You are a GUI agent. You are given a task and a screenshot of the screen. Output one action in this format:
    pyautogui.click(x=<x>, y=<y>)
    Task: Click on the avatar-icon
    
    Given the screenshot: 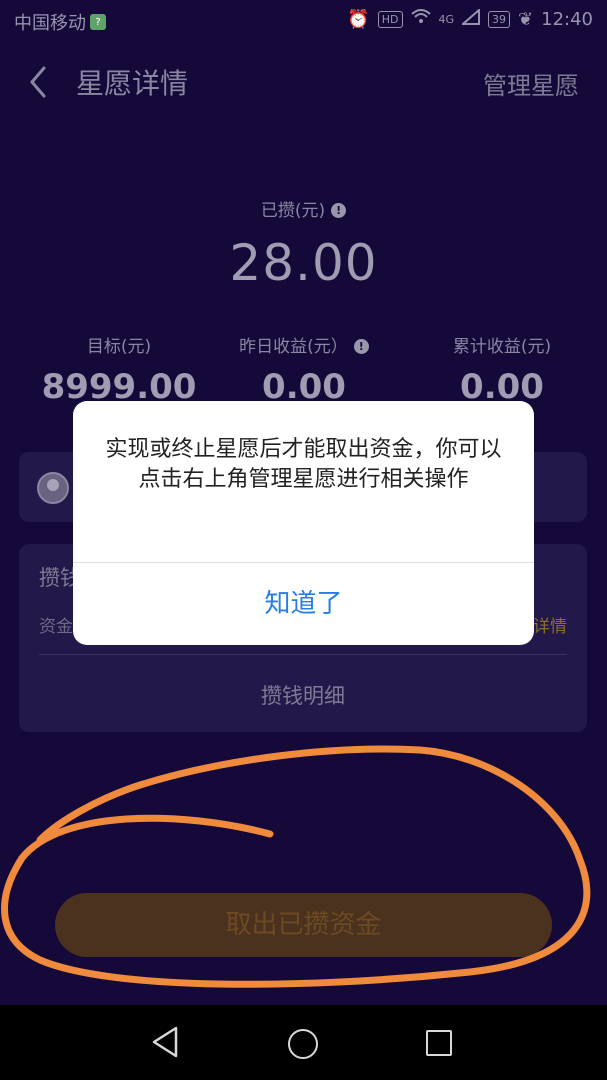 What is the action you would take?
    pyautogui.click(x=53, y=488)
    